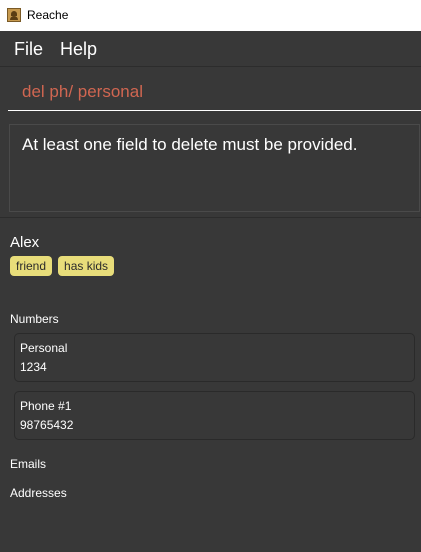 The image size is (421, 552). Describe the element at coordinates (28, 464) in the screenshot. I see `emails-section-label: Emails` at that location.